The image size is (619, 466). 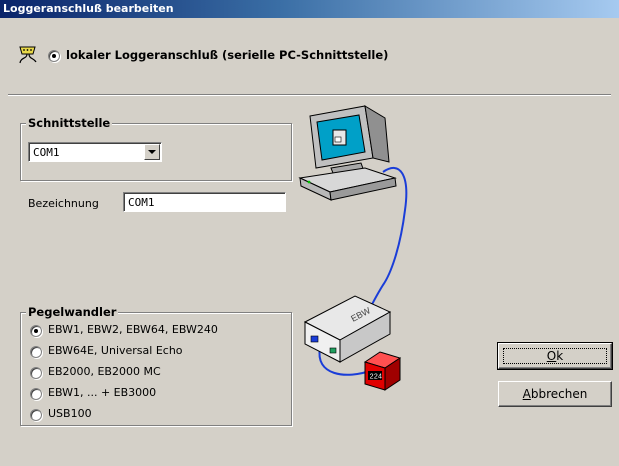 I want to click on ok-button: Ok, so click(x=555, y=356).